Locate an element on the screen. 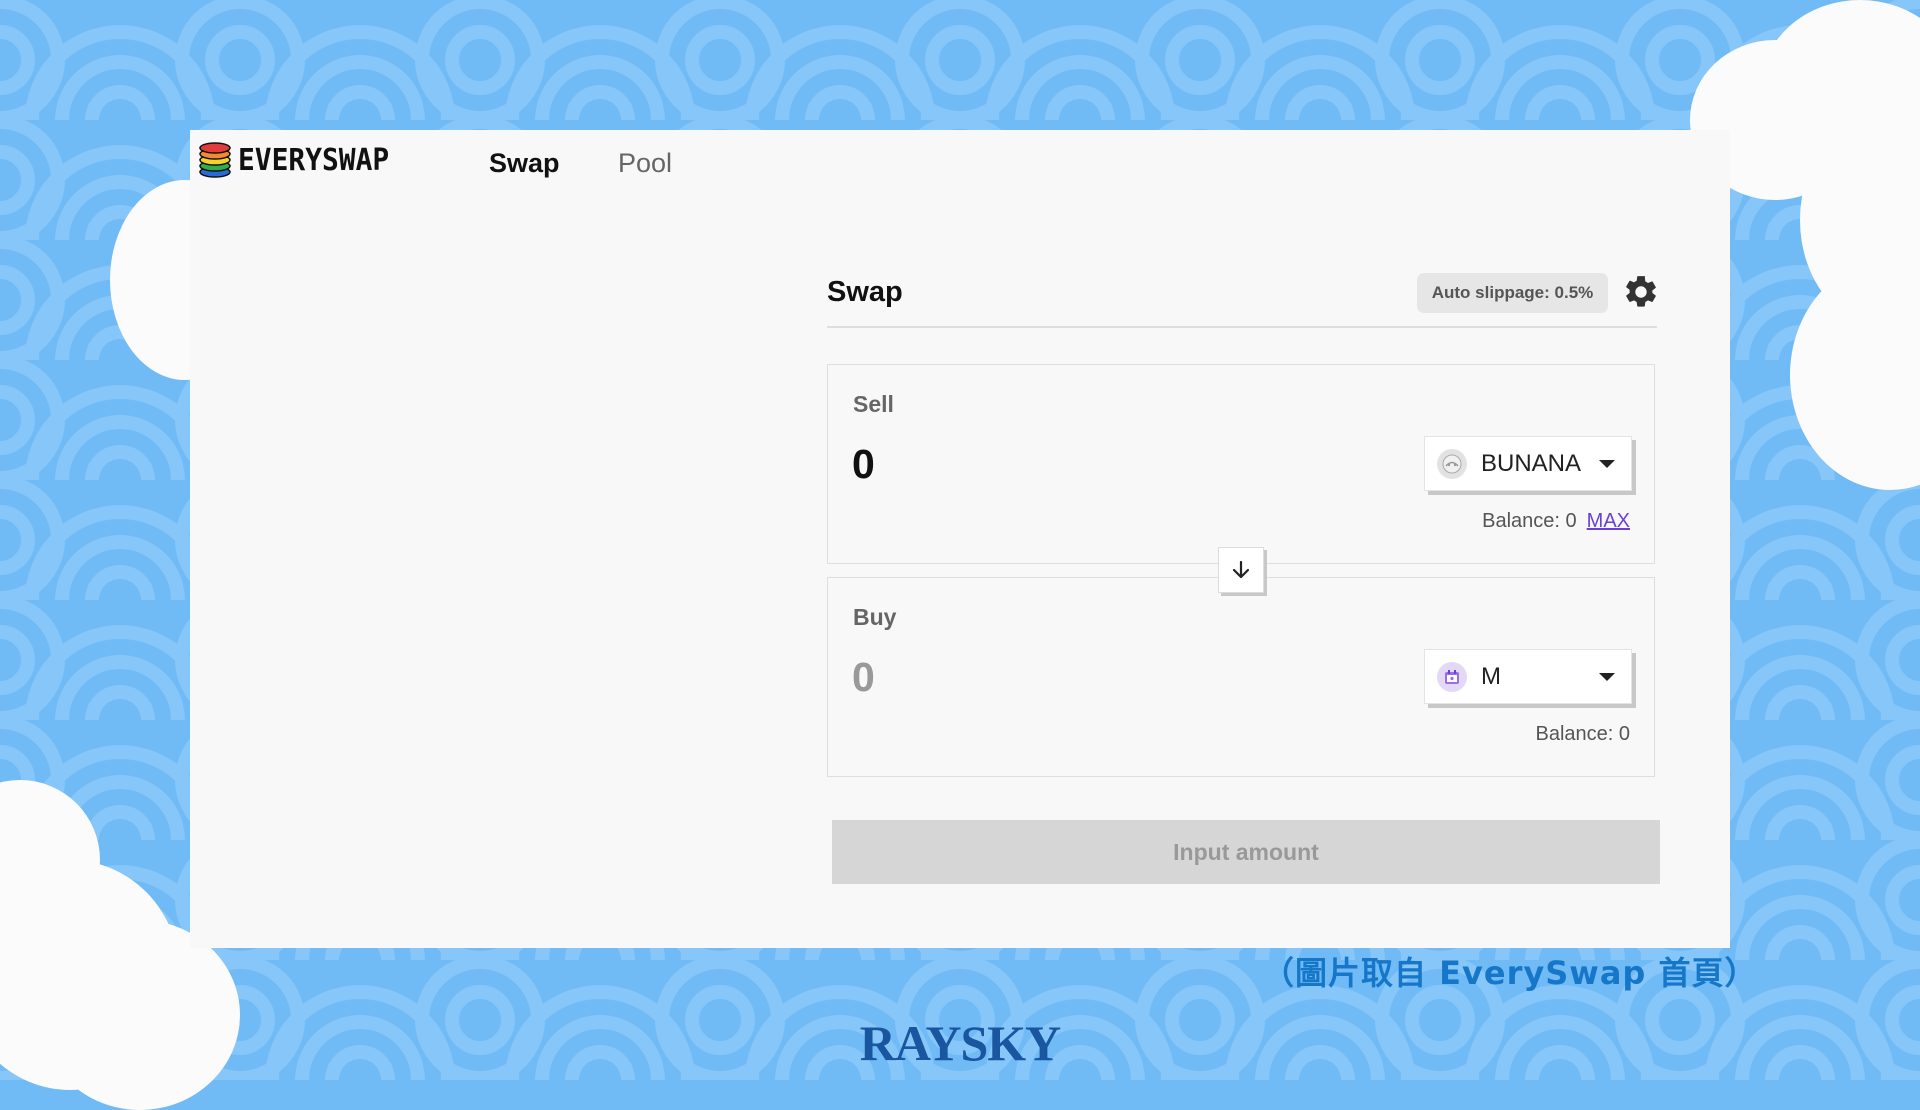 This screenshot has width=1920, height=1110. sell-panel: Sell BUNANA Balance: 0 MAX is located at coordinates (1241, 464).